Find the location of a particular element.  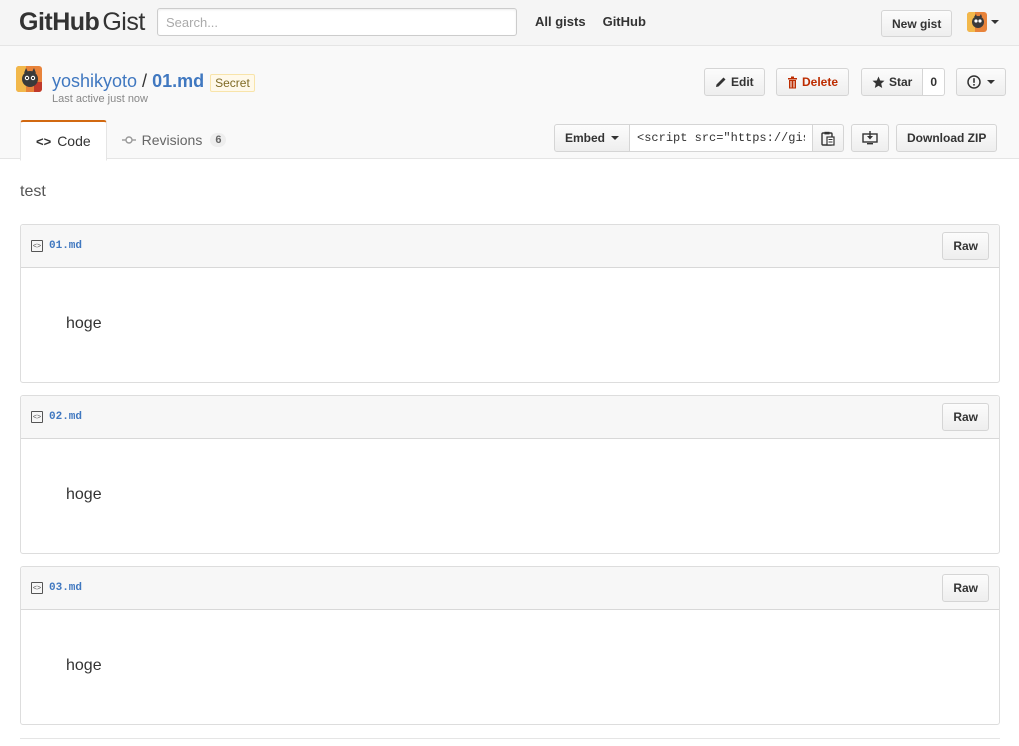

star-group: Star 0 is located at coordinates (903, 82).